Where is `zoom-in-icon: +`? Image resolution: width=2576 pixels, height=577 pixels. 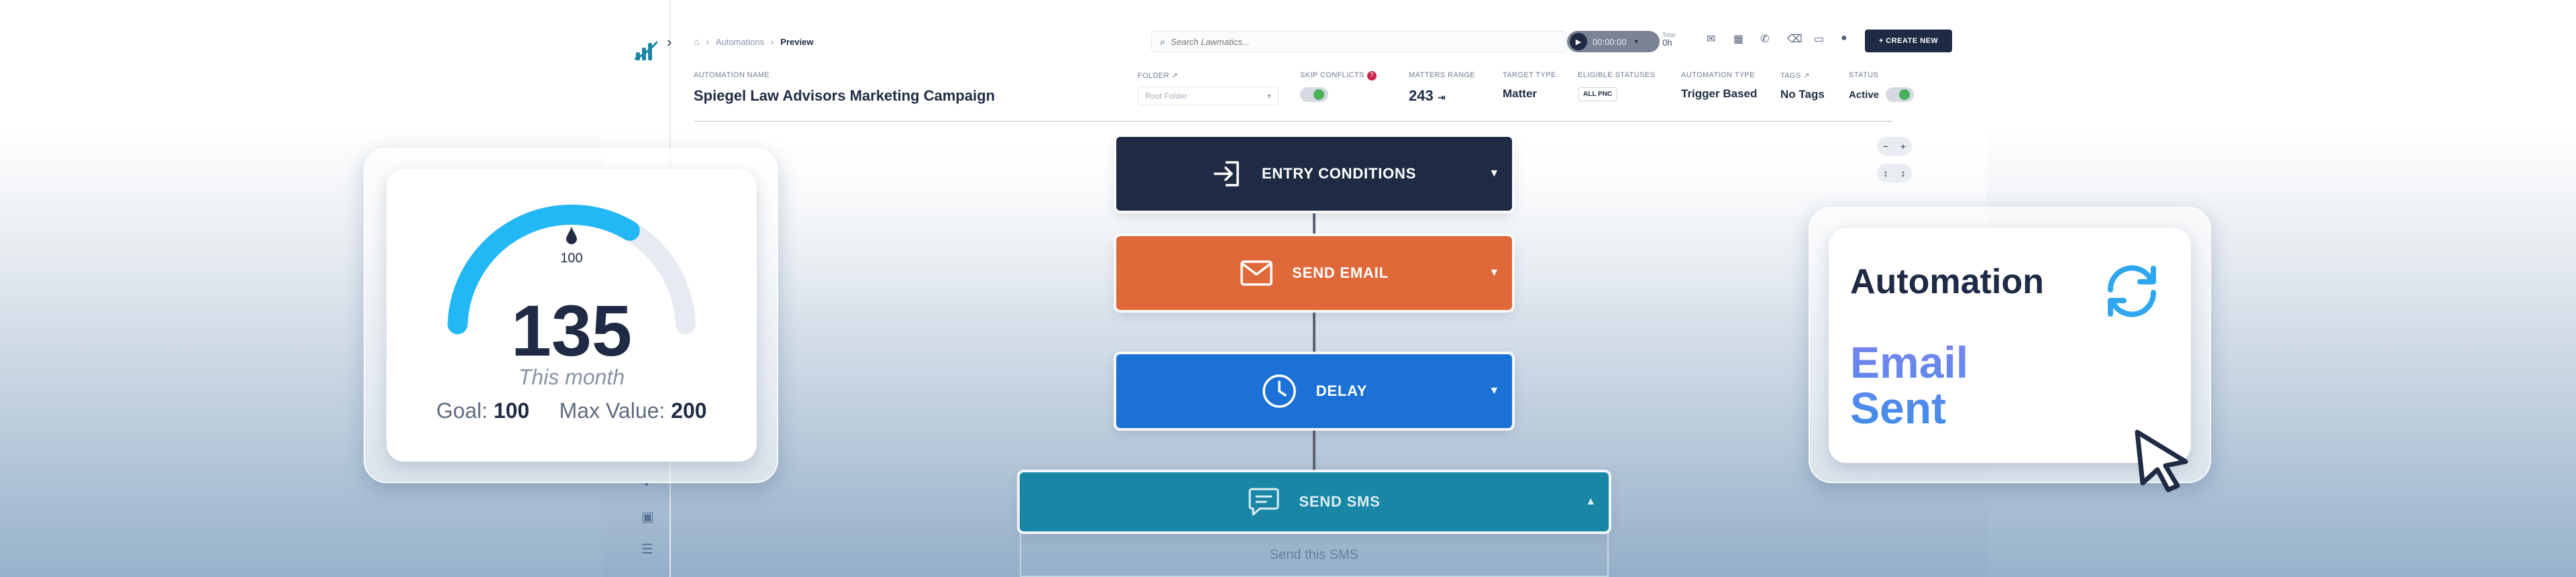 zoom-in-icon: + is located at coordinates (1903, 146).